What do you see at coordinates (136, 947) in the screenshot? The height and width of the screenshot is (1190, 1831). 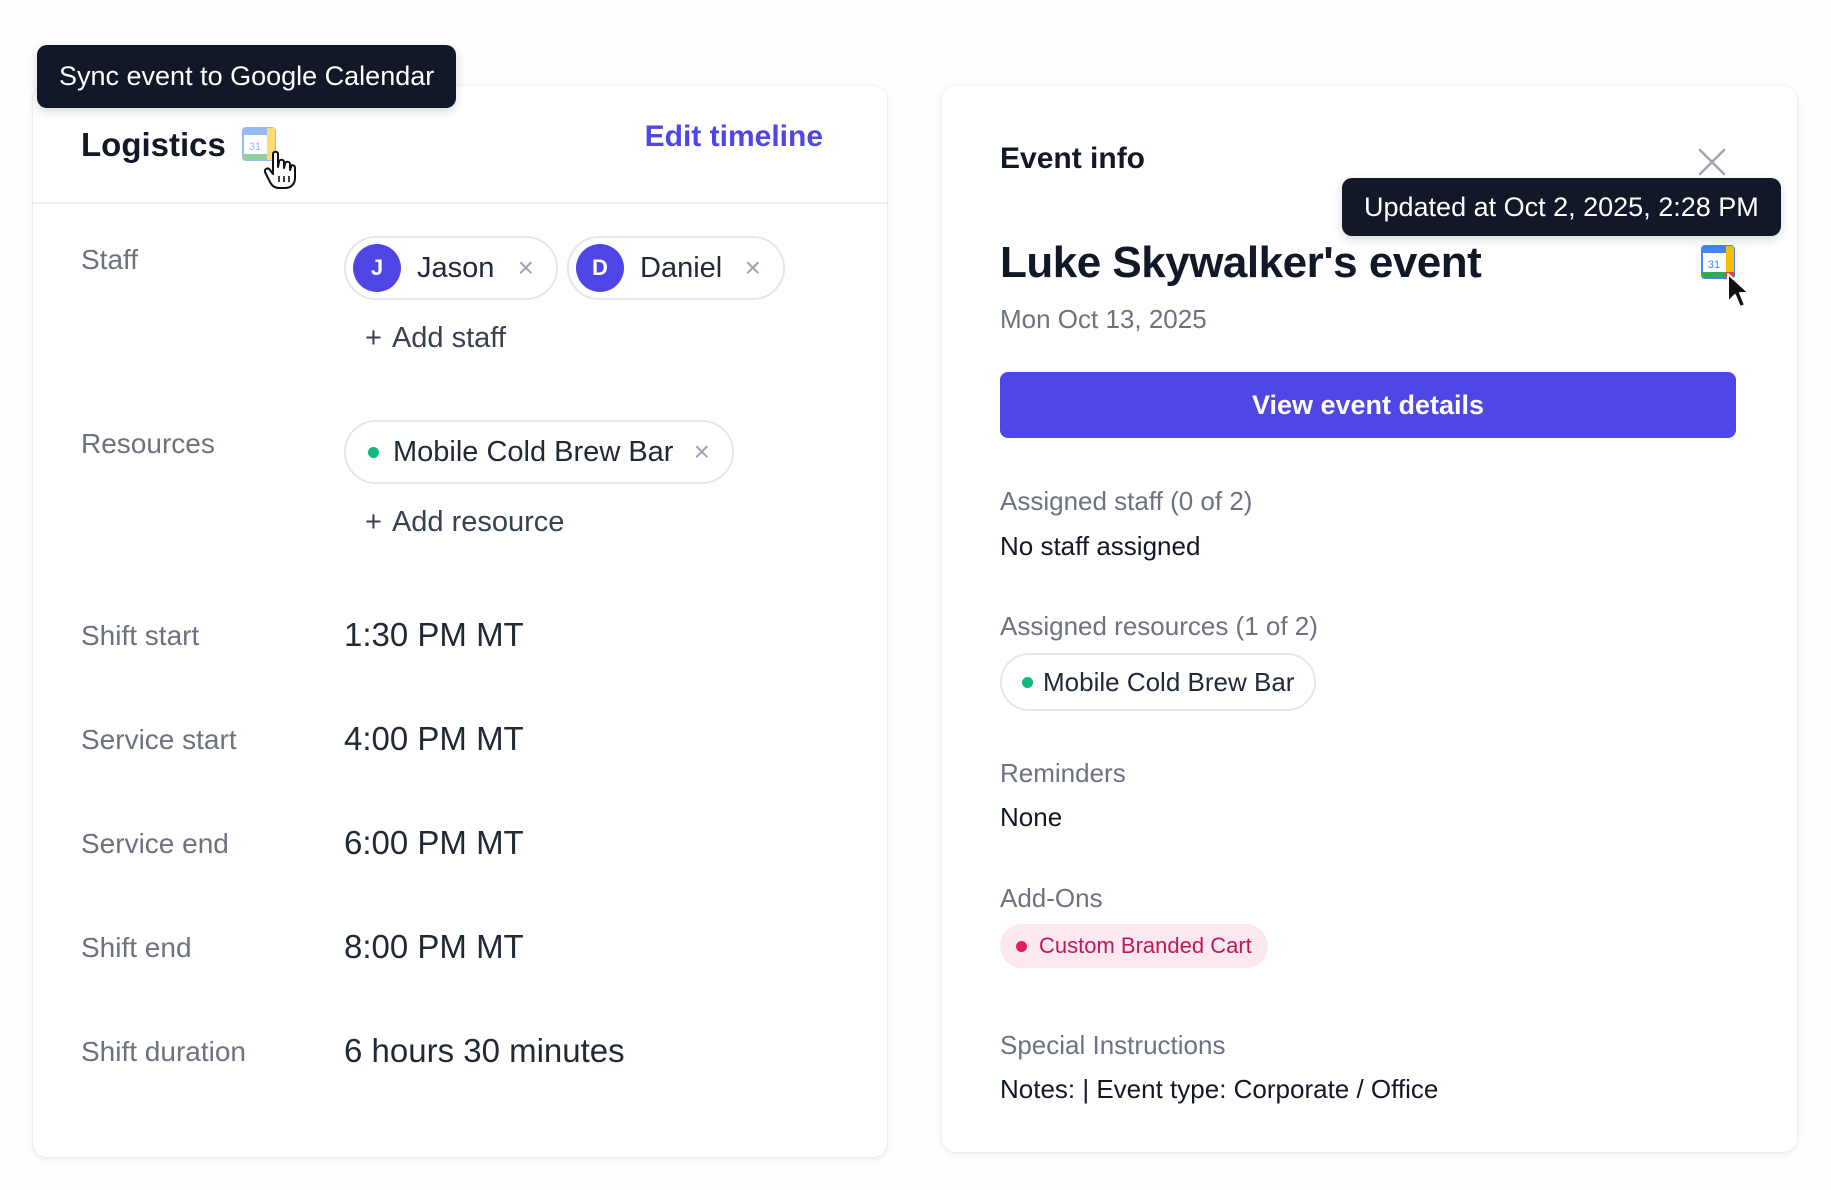 I see `shift-end-label: Shift end` at bounding box center [136, 947].